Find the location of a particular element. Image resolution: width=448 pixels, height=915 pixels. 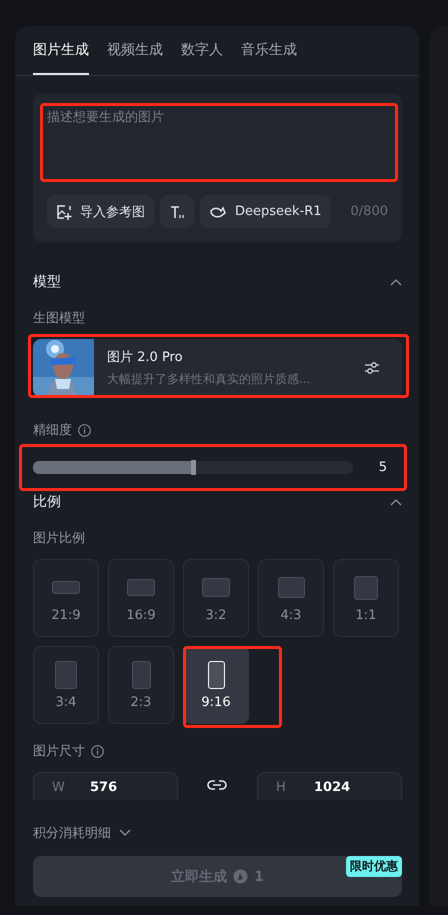

prompt-field: 描述想要生成的图片 导入参考图 Deepseek-R1 0/800 is located at coordinates (217, 168).